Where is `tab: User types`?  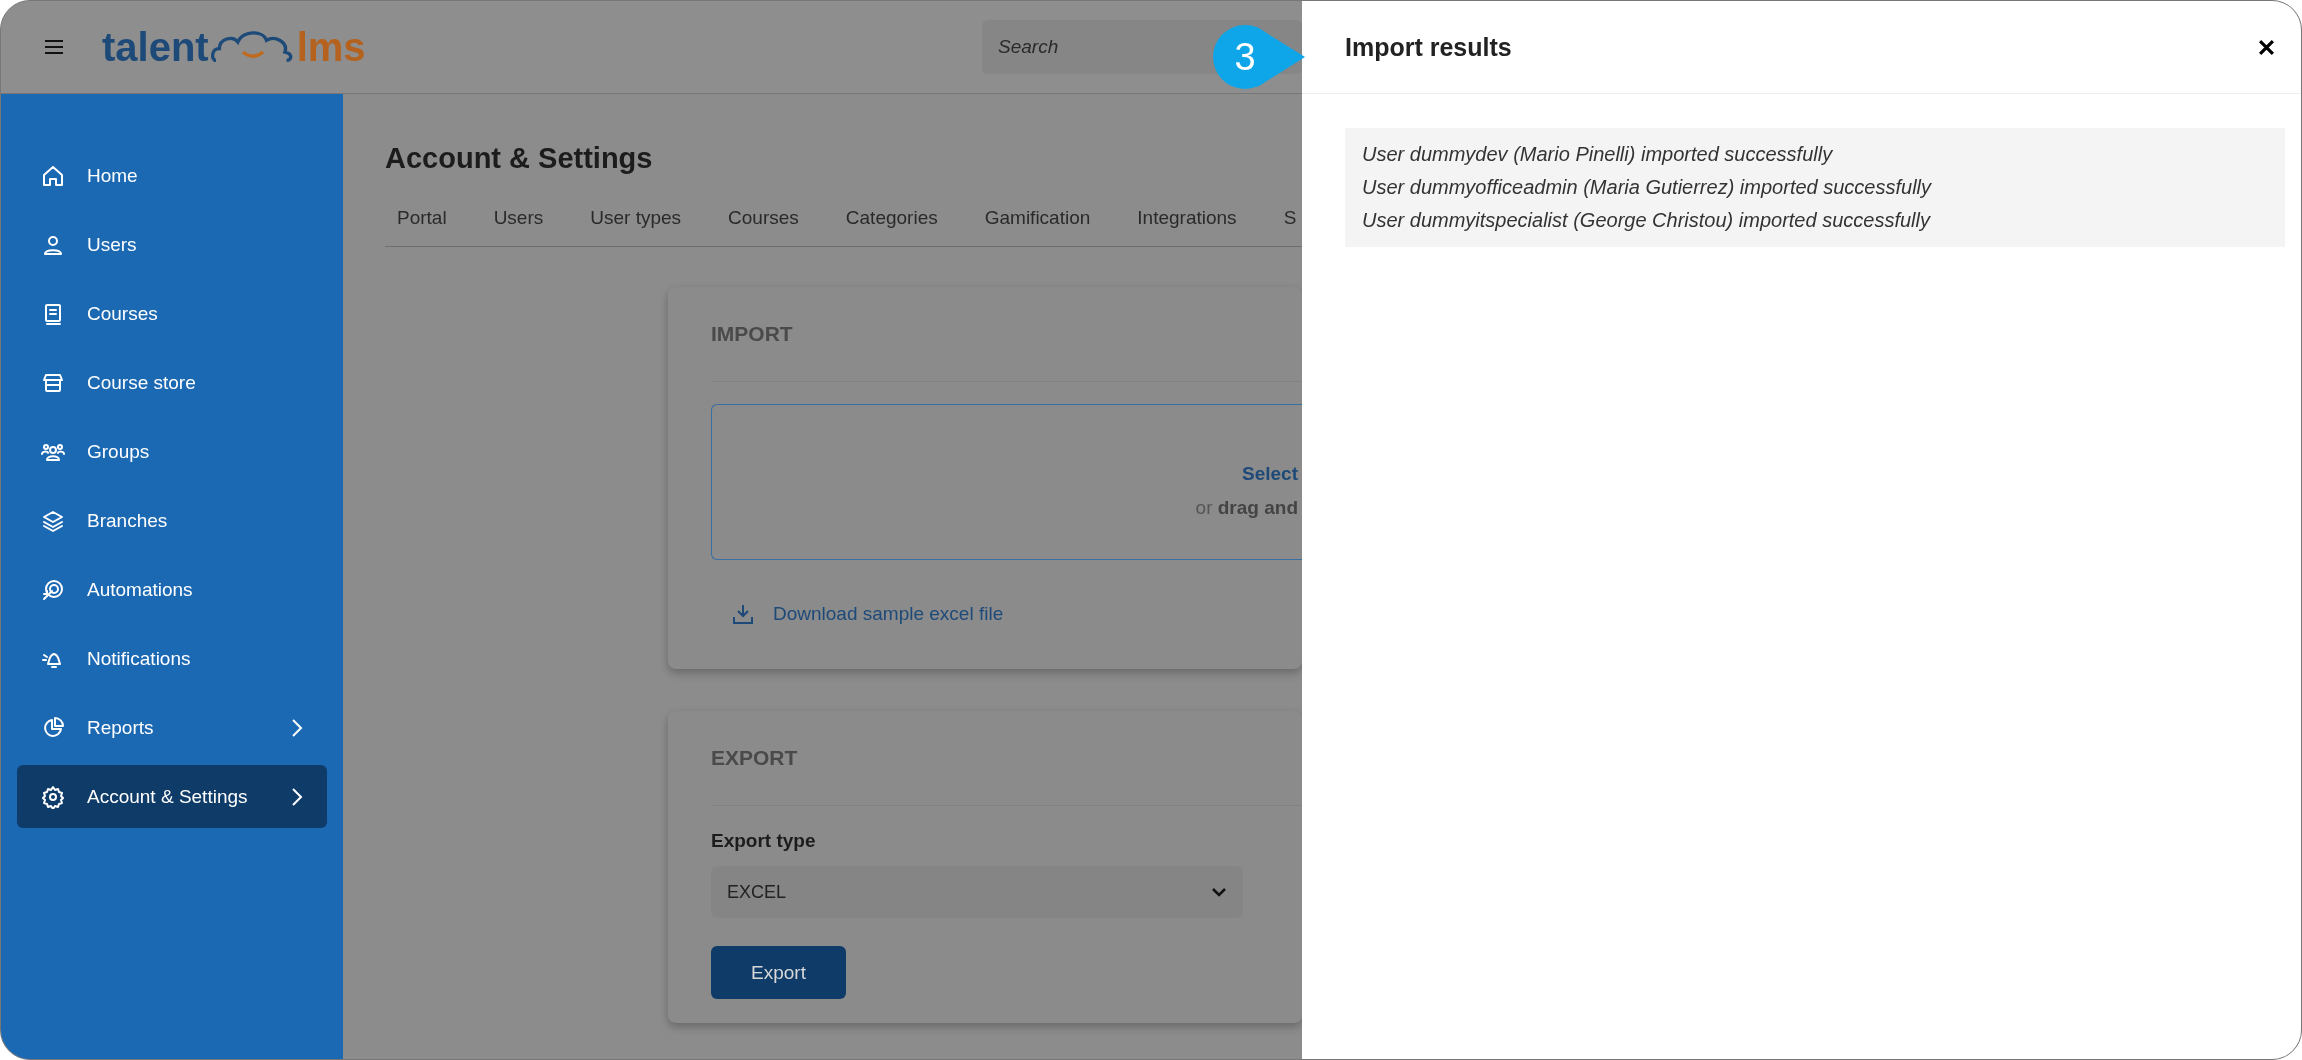
tab: User types is located at coordinates (636, 217).